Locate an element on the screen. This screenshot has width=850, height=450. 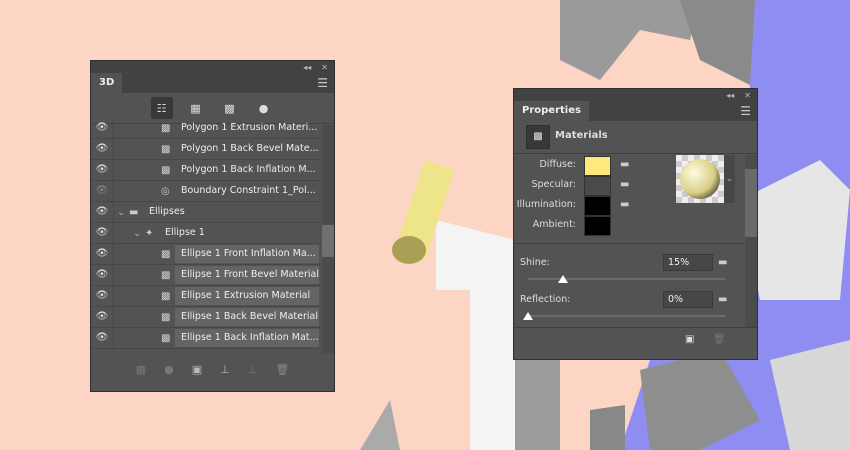
ambient-swatch is located at coordinates (597, 226).